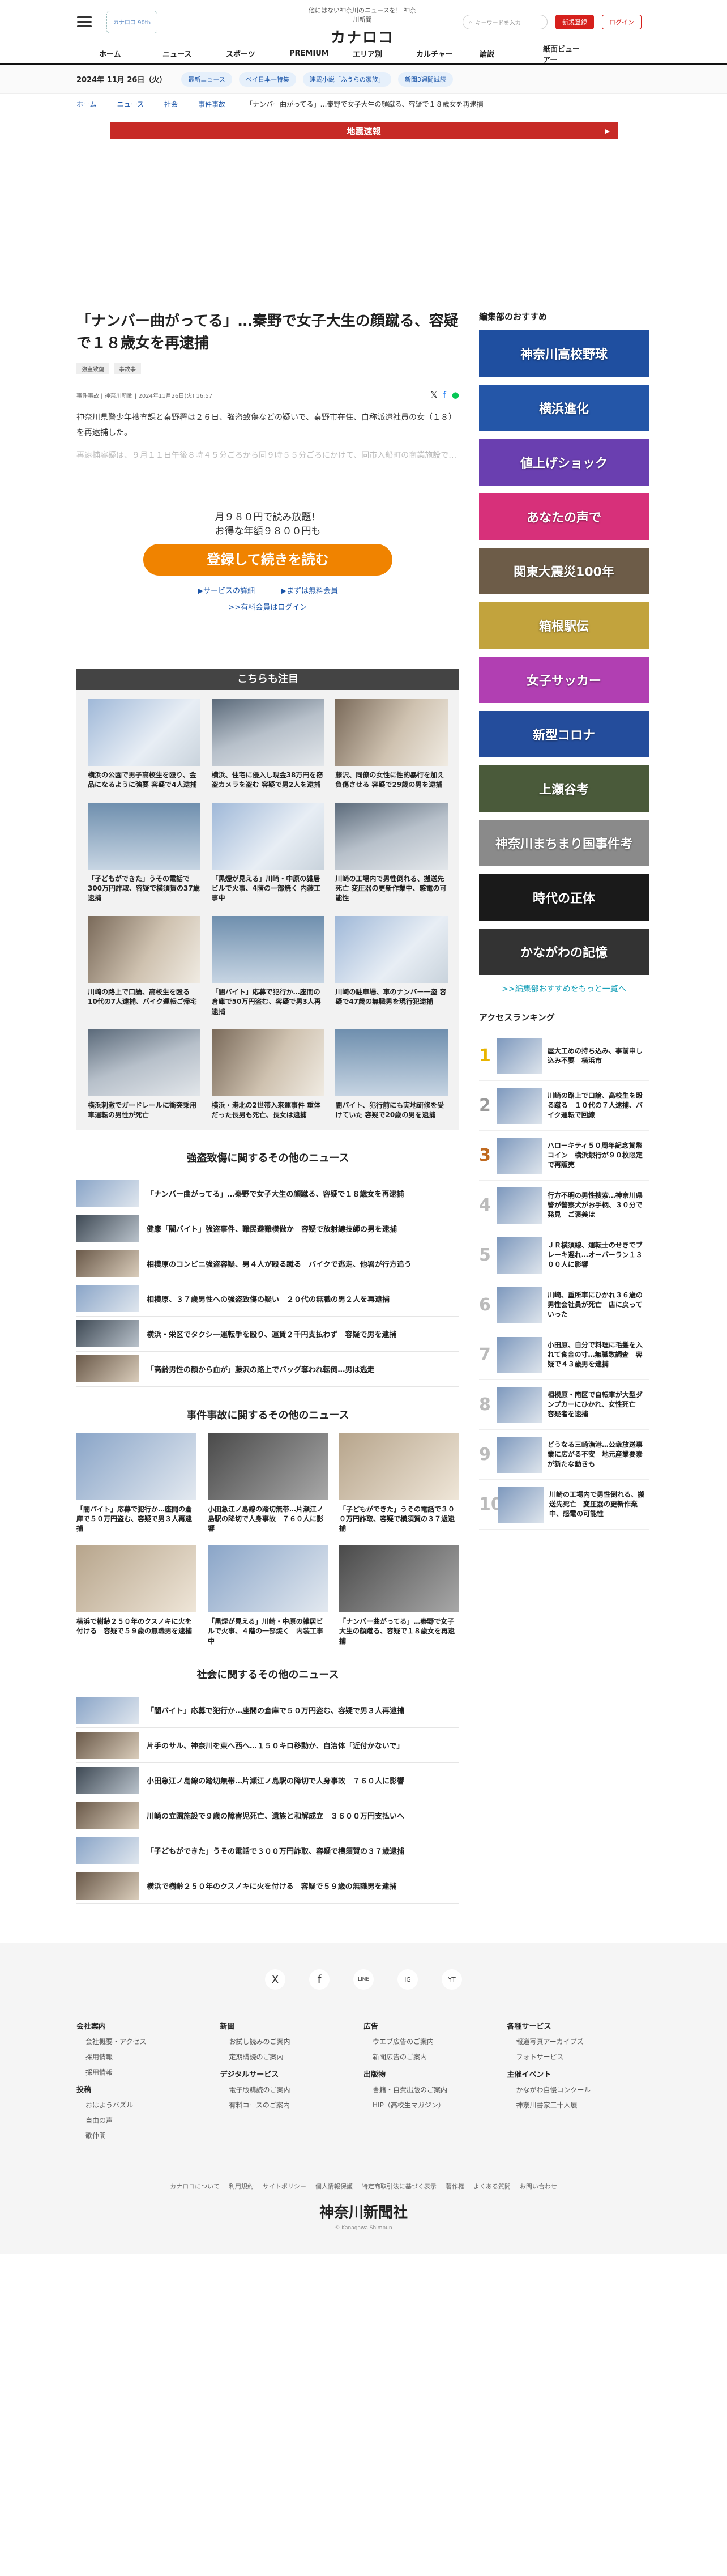 The height and width of the screenshot is (2576, 727). What do you see at coordinates (564, 897) in the screenshot?
I see `editor-pick-banner: 時代の正体` at bounding box center [564, 897].